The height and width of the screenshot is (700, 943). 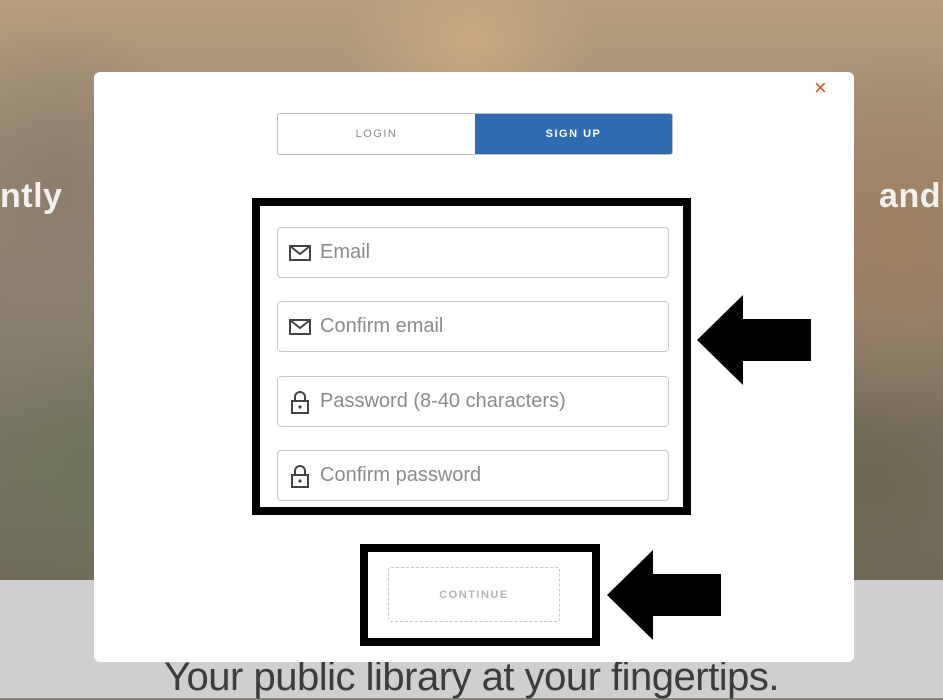 I want to click on confirm-email-field, so click(x=473, y=326).